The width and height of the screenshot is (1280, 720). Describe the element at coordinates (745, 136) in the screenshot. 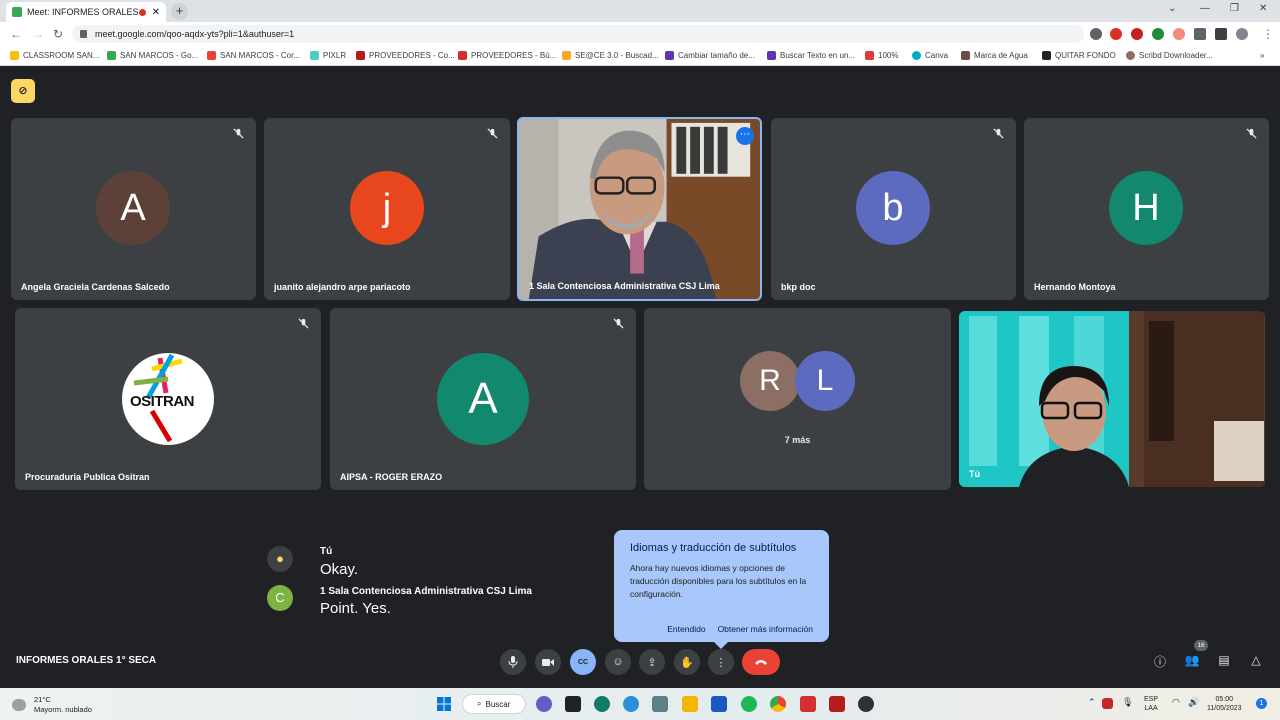

I see `more-options-icon: ⋯` at that location.